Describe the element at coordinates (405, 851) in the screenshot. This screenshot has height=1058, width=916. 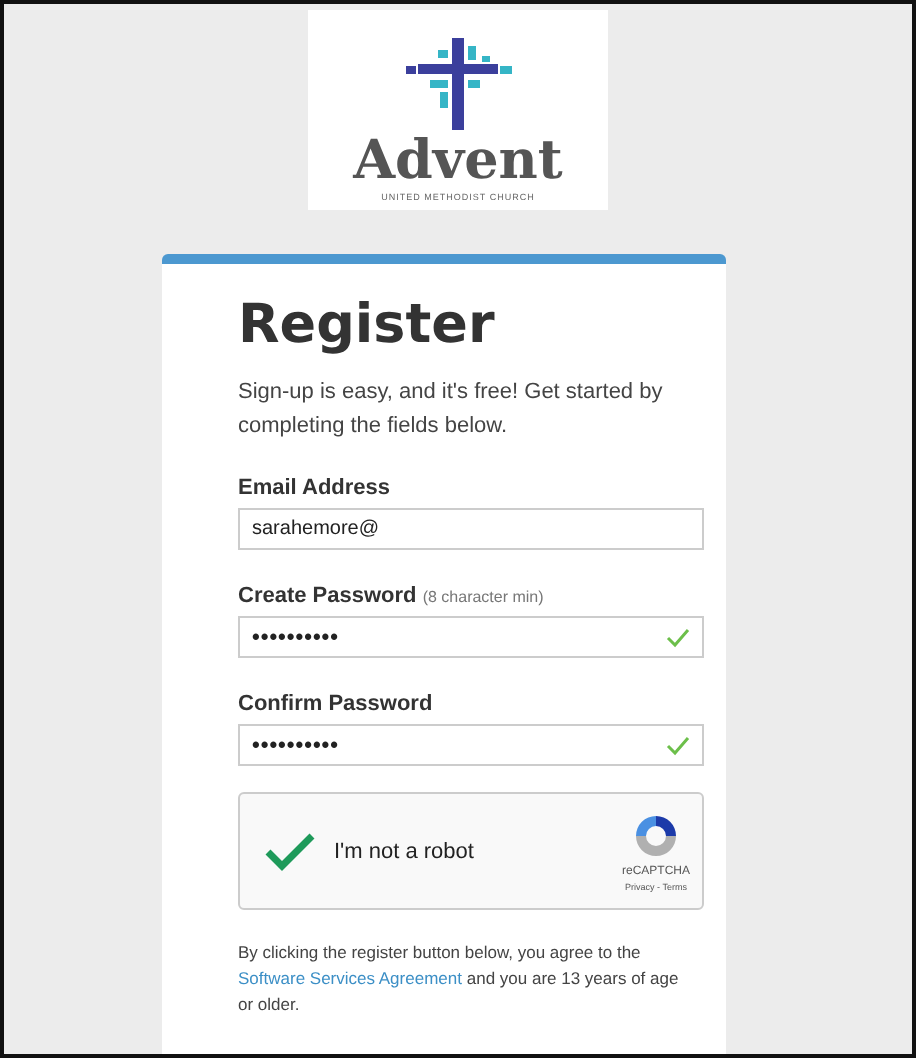
I see `captcha-label: I'm not a robot` at that location.